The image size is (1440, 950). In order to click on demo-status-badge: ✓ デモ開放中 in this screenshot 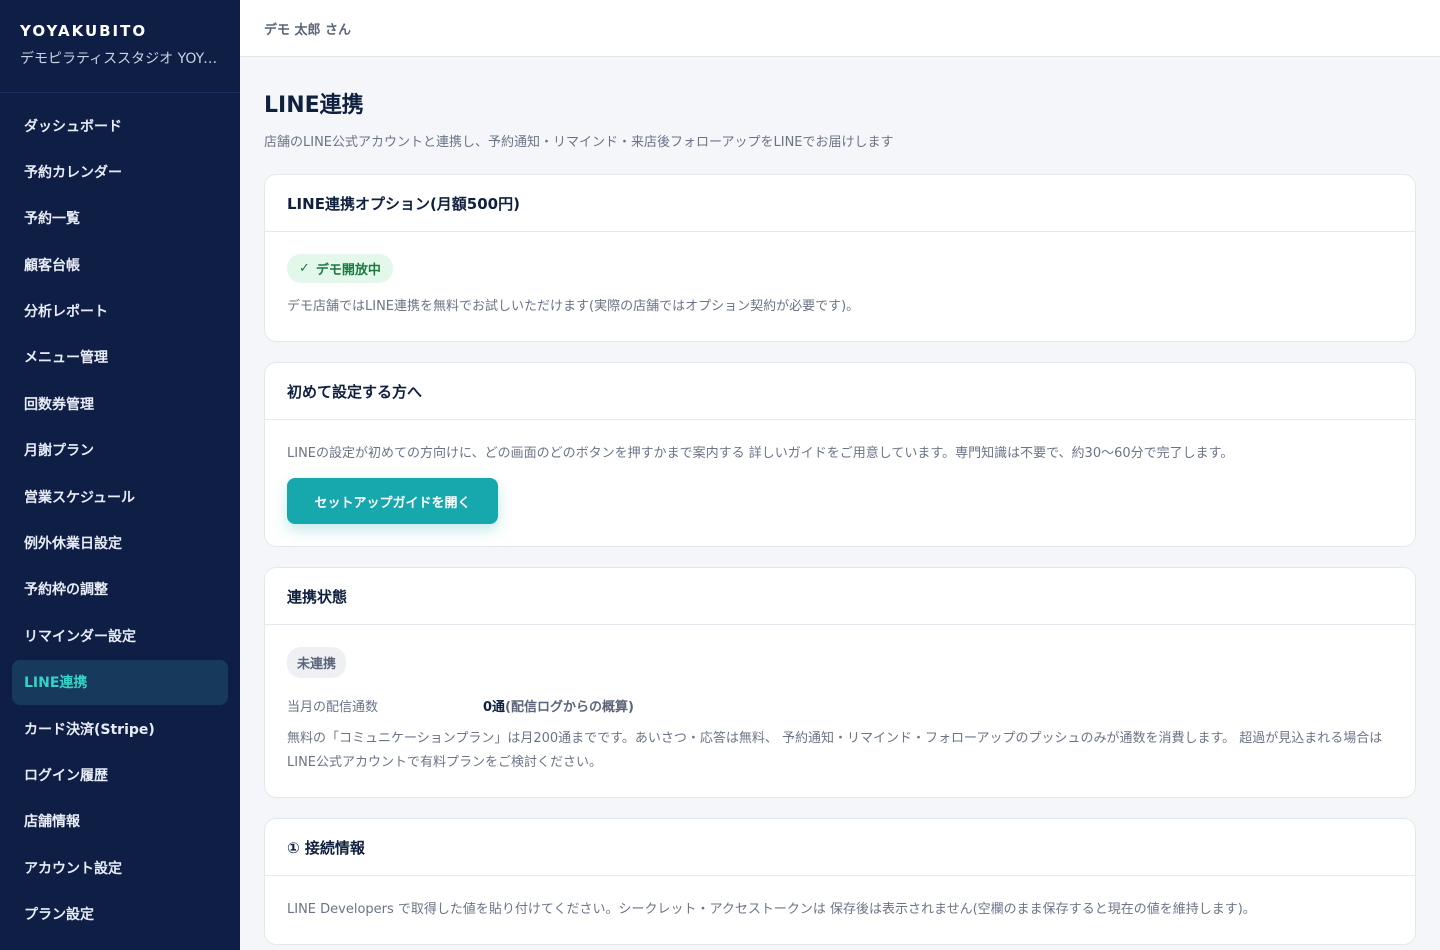, I will do `click(340, 268)`.